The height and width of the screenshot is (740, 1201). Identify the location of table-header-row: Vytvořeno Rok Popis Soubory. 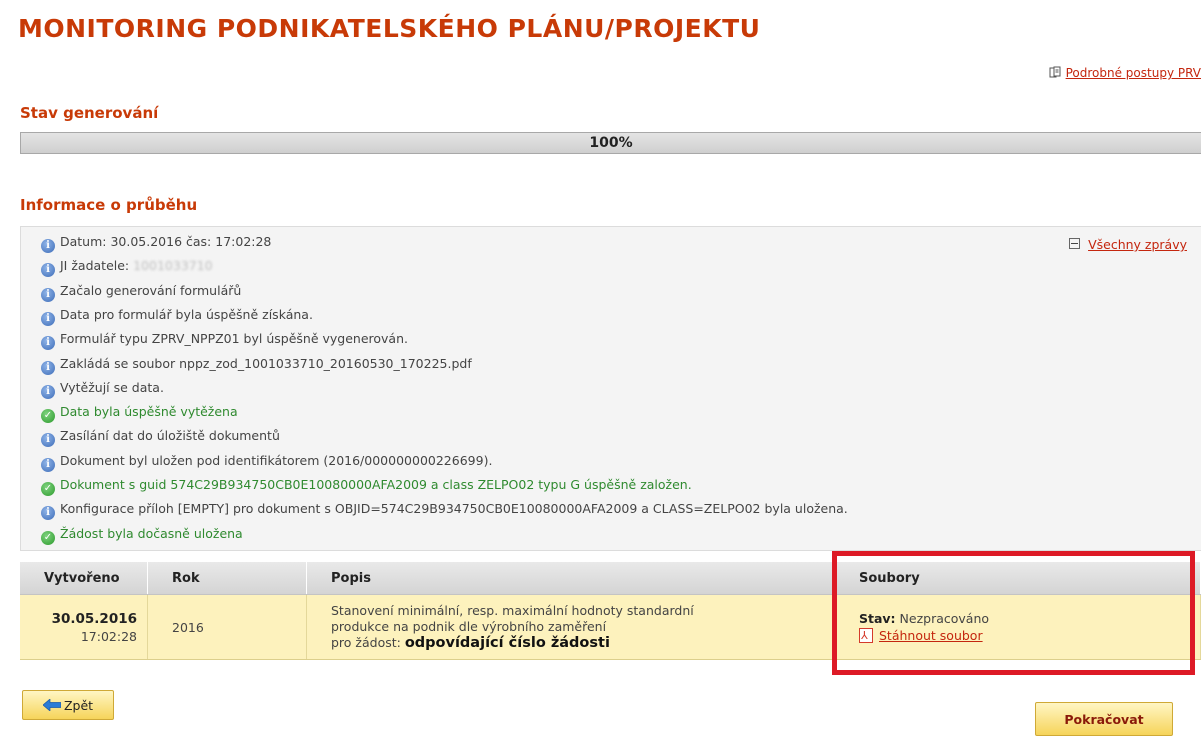
(610, 578).